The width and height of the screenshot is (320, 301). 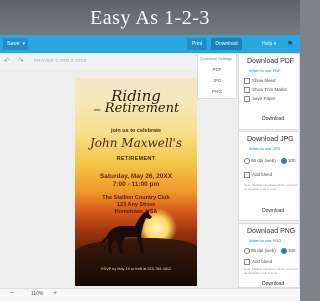 What do you see at coordinates (136, 143) in the screenshot?
I see `honoree-name: John Maxwell's` at bounding box center [136, 143].